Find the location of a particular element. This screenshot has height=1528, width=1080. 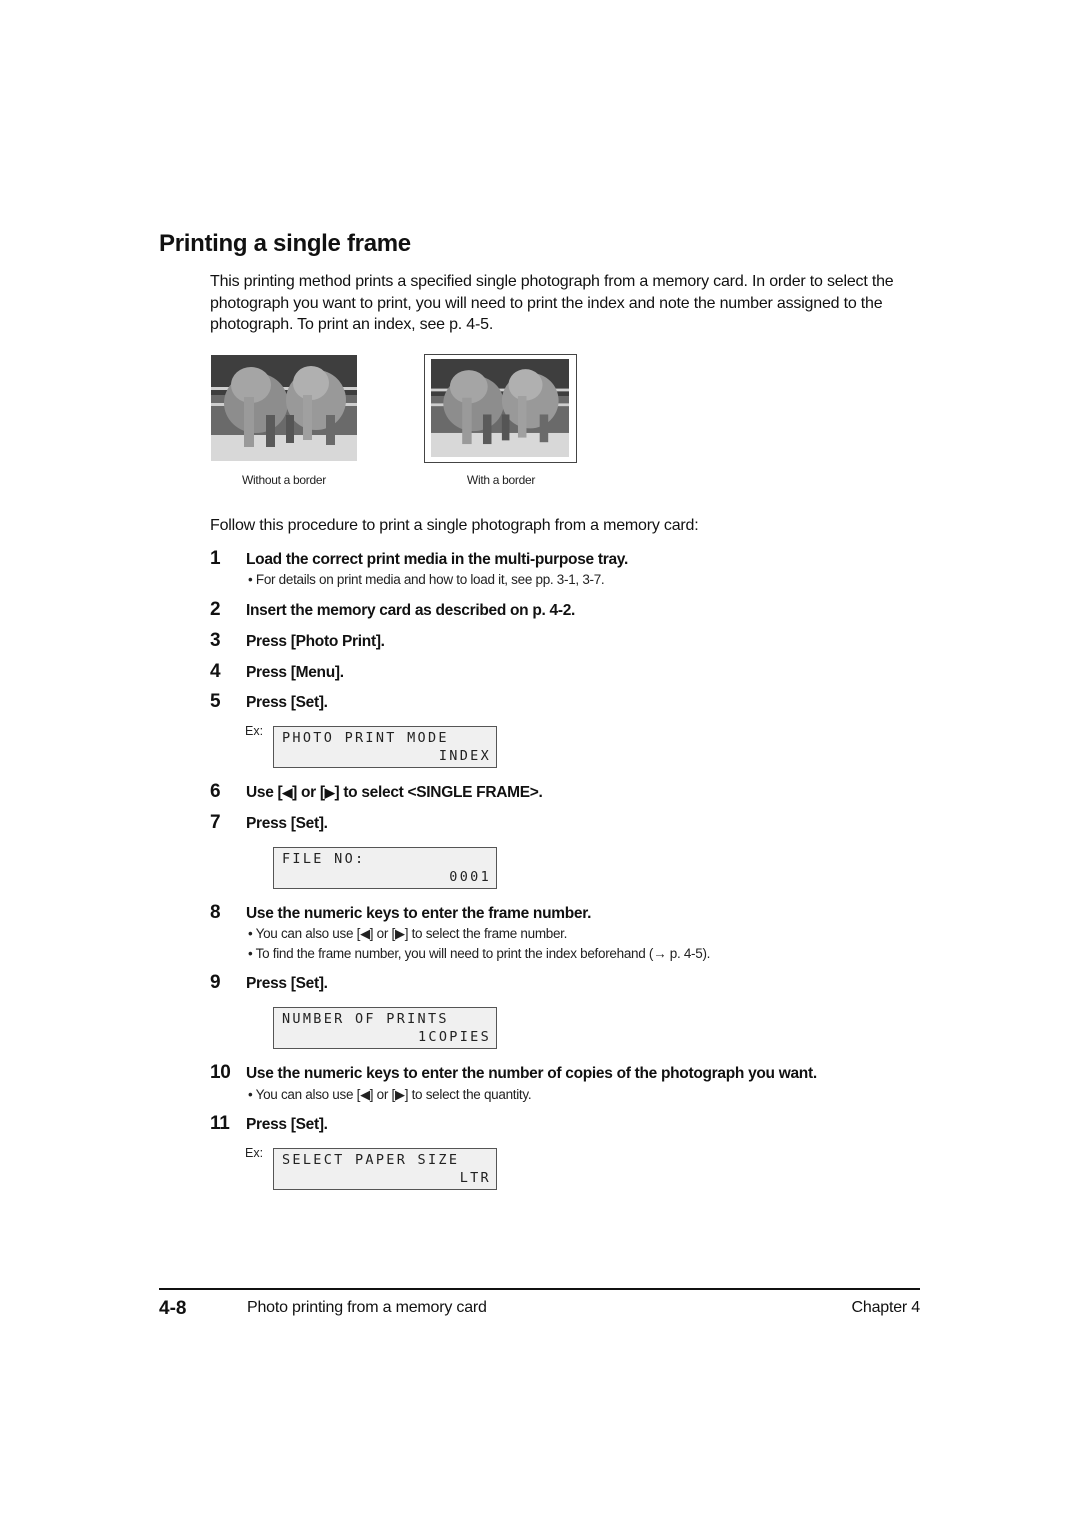

lcd-line-1: NUMBER OF PRINTS is located at coordinates (365, 1019).